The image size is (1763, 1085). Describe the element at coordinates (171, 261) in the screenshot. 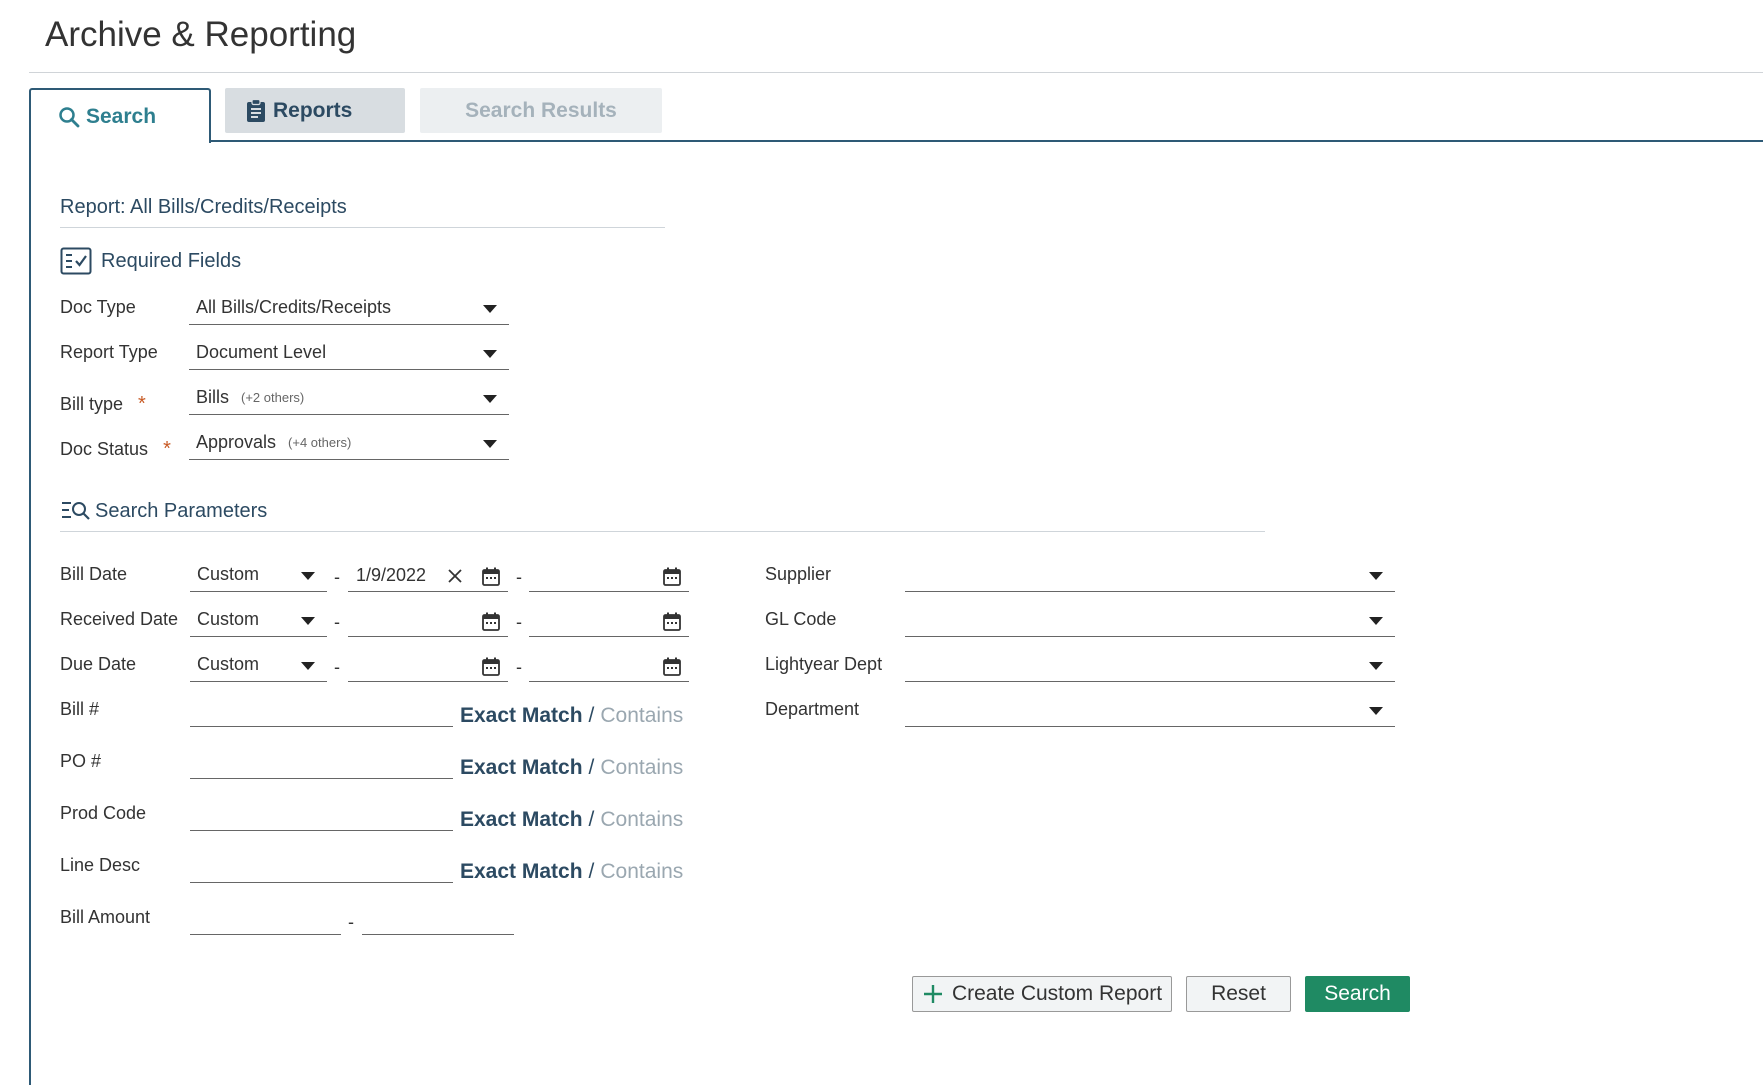

I see `required-fields-heading: Required Fields` at that location.